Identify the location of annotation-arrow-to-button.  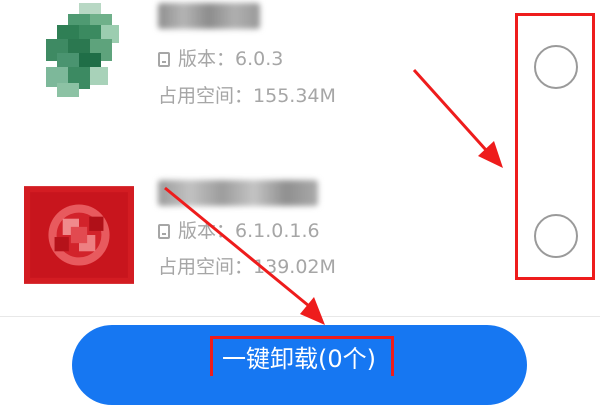
(244, 255).